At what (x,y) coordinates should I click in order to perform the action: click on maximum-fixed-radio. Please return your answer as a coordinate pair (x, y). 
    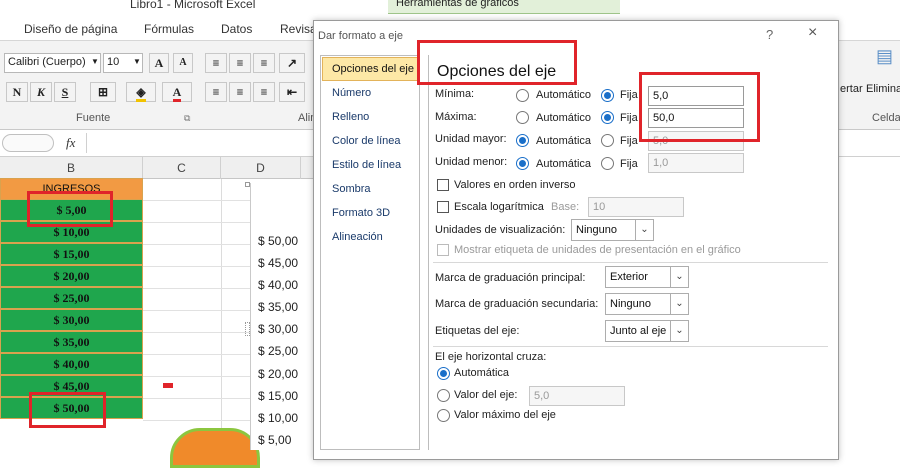
    Looking at the image, I should click on (607, 117).